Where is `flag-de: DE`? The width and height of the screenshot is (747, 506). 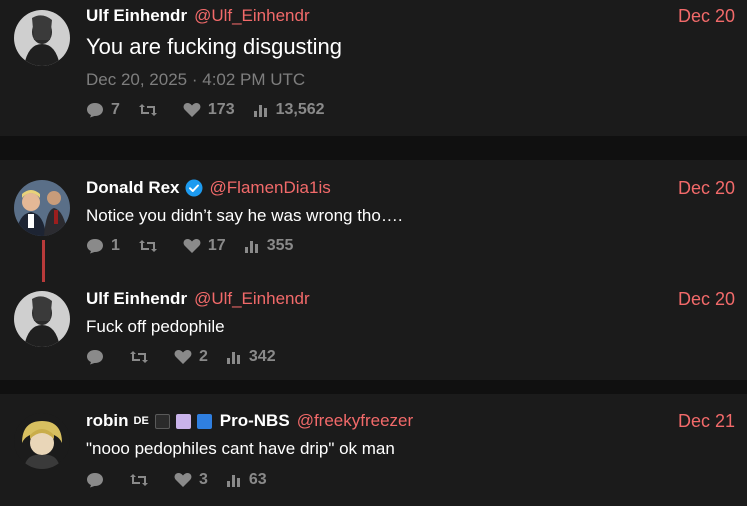 flag-de: DE is located at coordinates (141, 421).